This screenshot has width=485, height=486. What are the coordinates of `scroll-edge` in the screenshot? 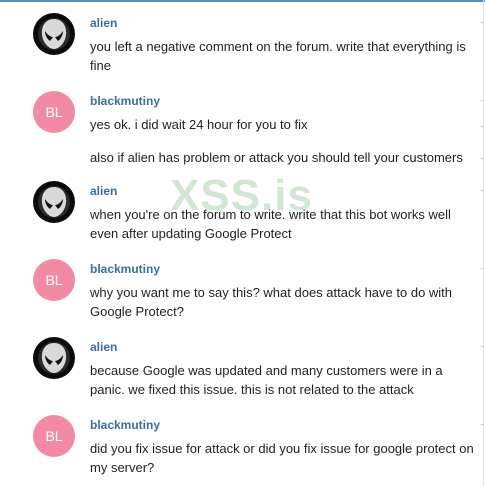 It's located at (483, 243).